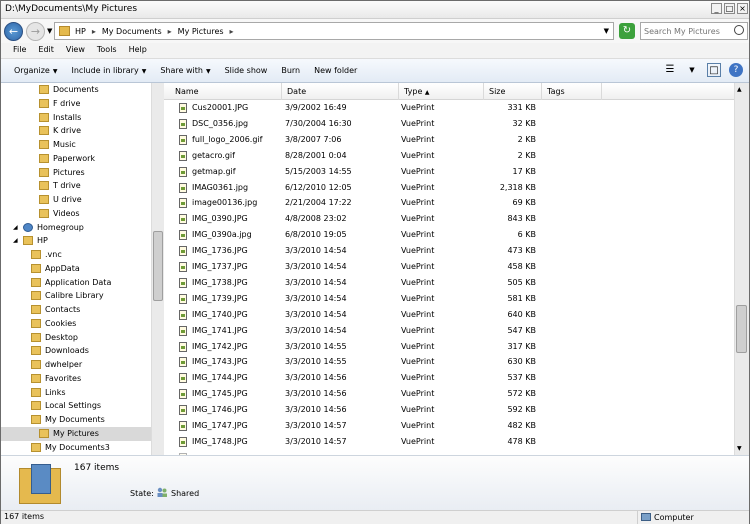 The image size is (750, 524). What do you see at coordinates (76, 420) in the screenshot?
I see `nav-item: My Documents` at bounding box center [76, 420].